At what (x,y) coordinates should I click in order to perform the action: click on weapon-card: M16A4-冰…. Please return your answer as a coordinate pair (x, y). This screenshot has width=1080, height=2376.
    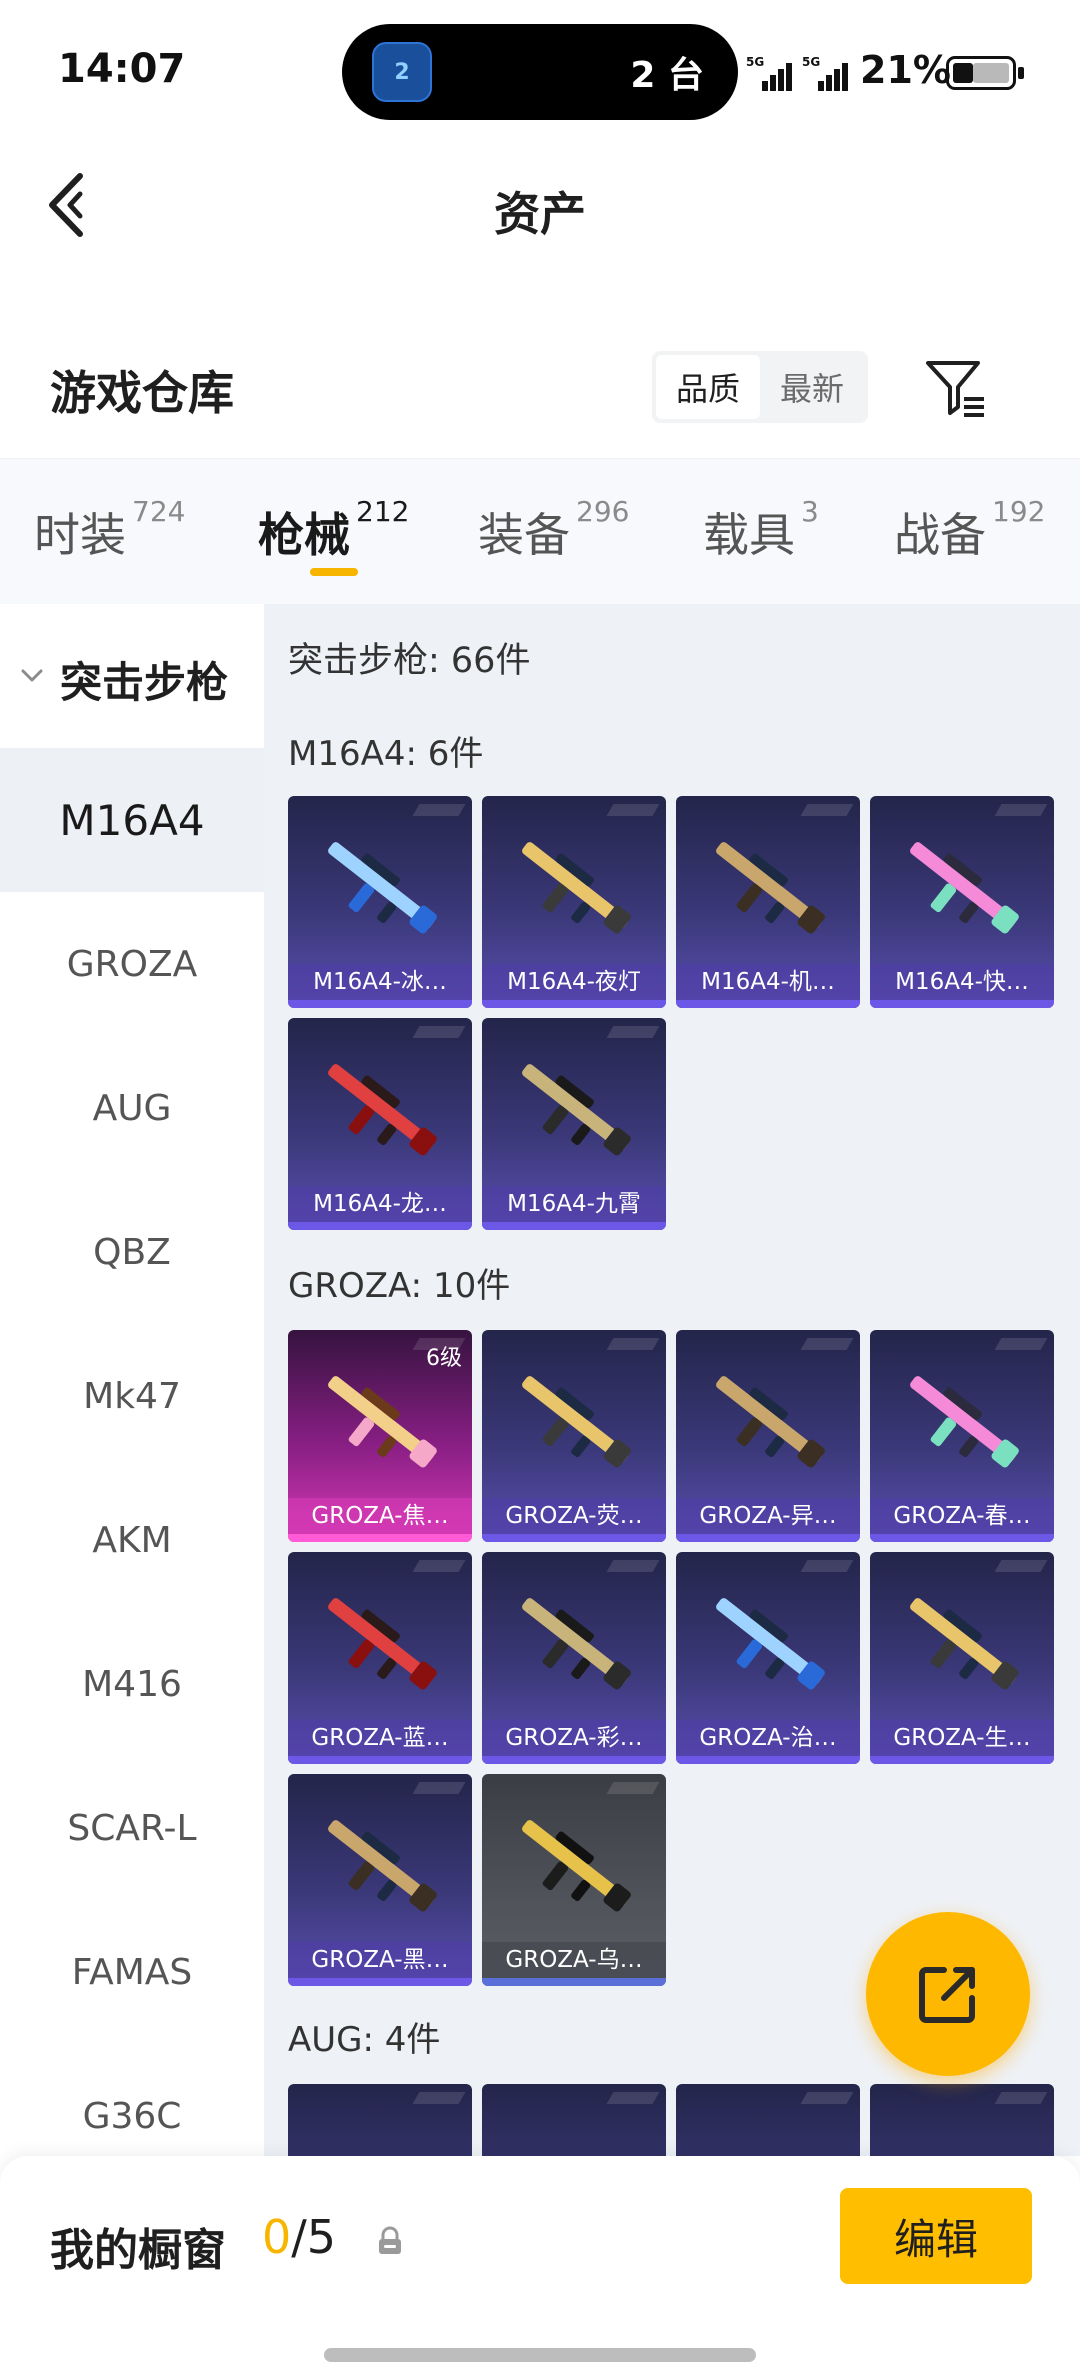
    Looking at the image, I should click on (380, 902).